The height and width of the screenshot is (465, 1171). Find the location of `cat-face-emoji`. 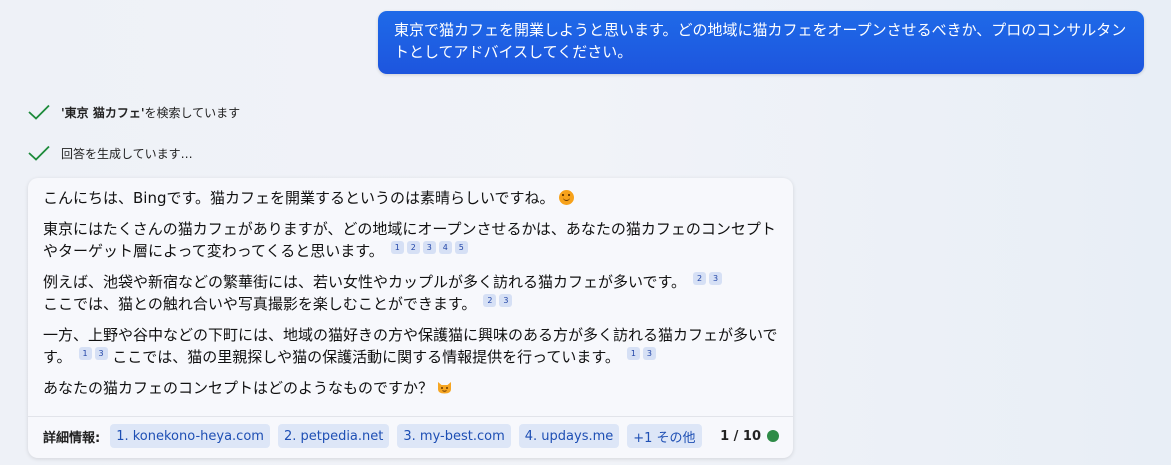

cat-face-emoji is located at coordinates (444, 386).